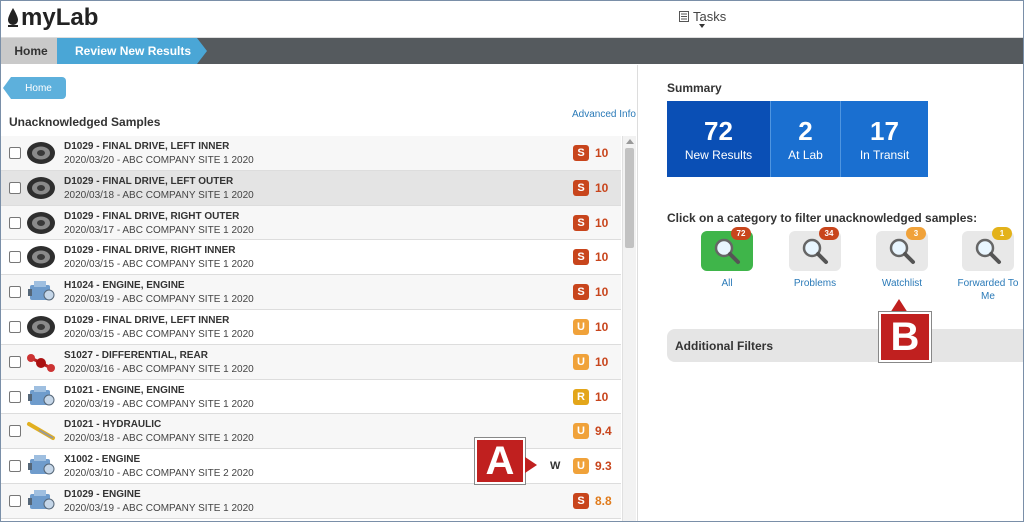 The width and height of the screenshot is (1024, 522). Describe the element at coordinates (710, 16) in the screenshot. I see `tasks-label: Tasks` at that location.